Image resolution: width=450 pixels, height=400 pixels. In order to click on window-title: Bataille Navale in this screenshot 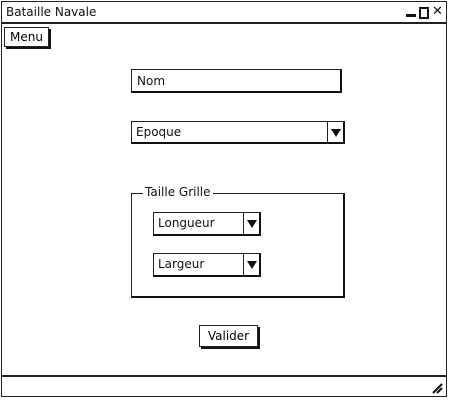, I will do `click(51, 12)`.